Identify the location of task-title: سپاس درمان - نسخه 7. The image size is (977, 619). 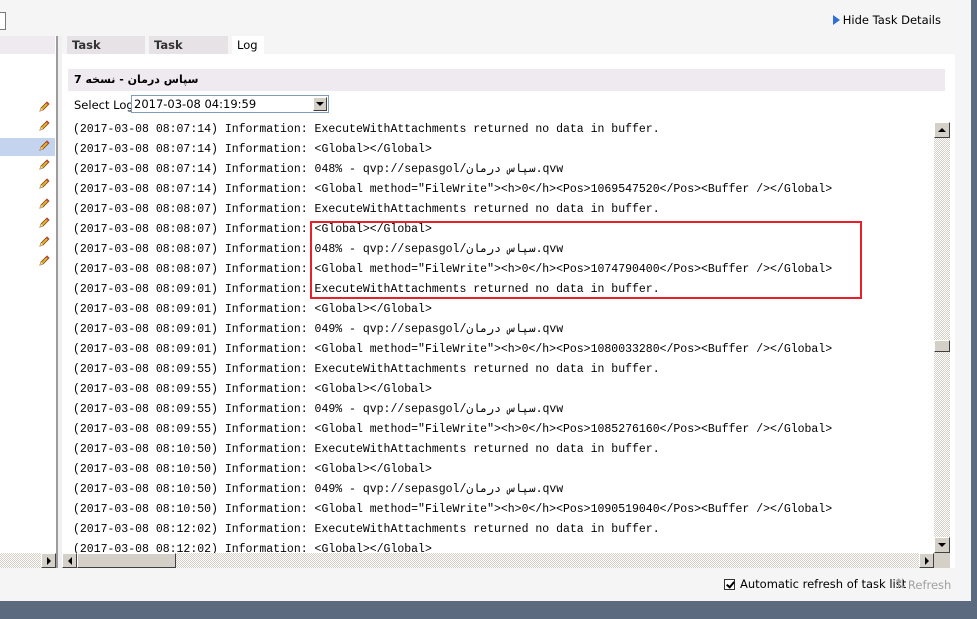
(506, 80).